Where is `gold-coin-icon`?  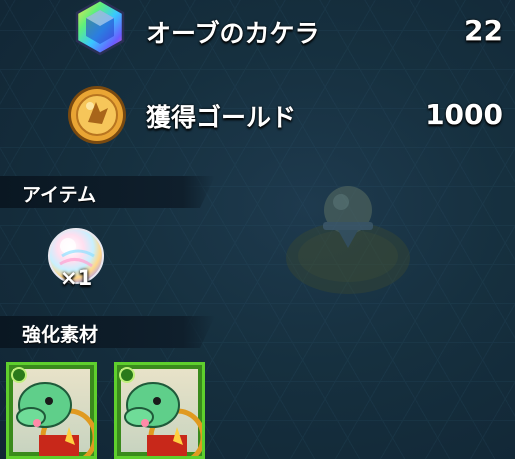
gold-coin-icon is located at coordinates (97, 115).